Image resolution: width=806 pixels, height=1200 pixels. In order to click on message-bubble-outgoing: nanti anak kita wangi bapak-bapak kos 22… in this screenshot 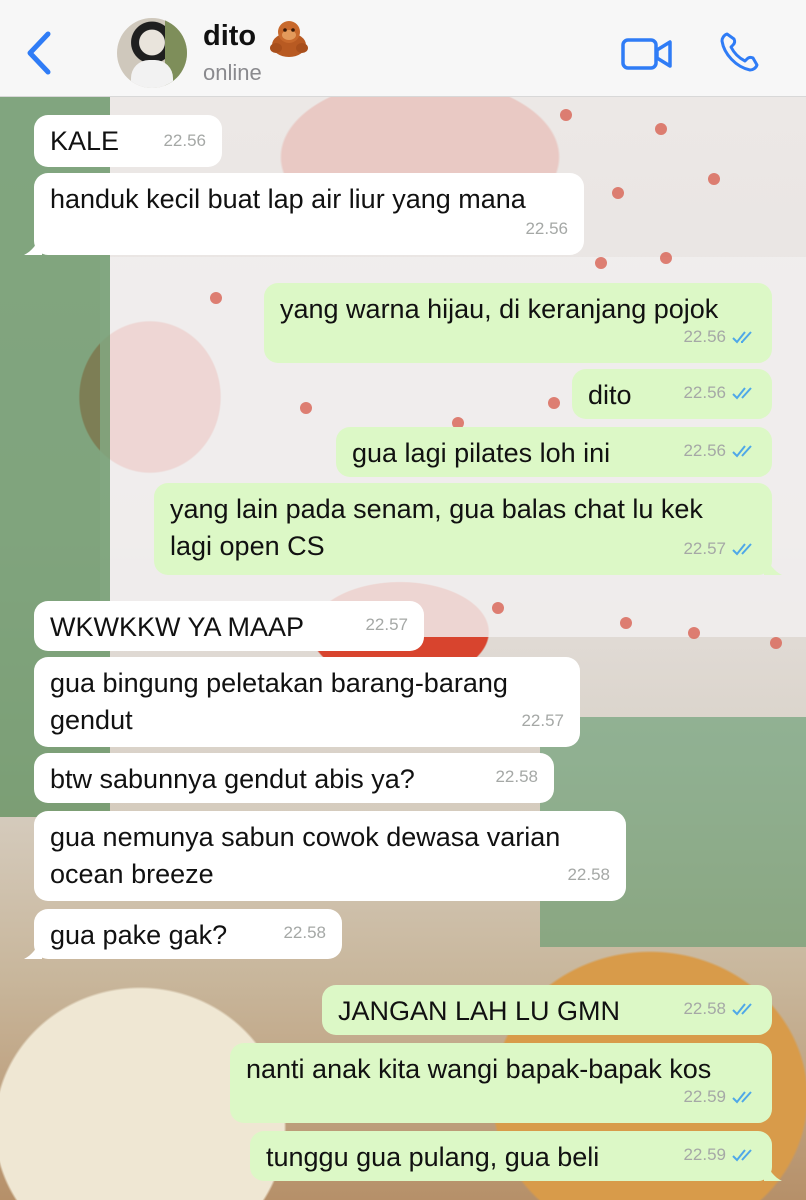, I will do `click(501, 1083)`.